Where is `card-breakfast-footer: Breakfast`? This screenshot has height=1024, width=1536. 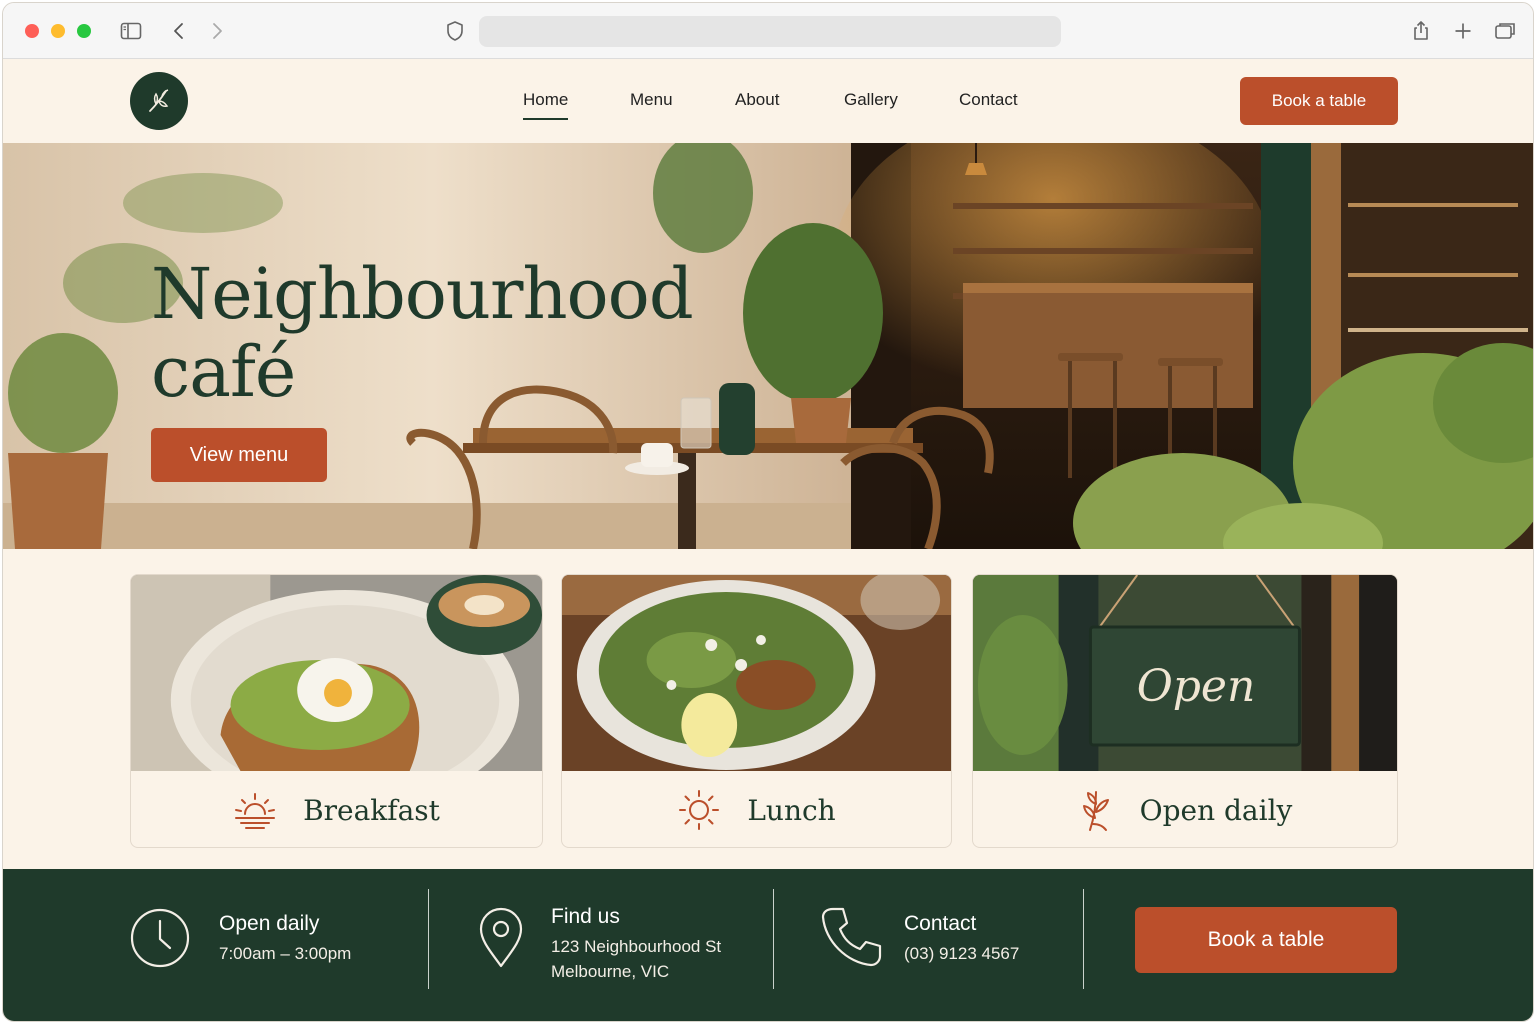
card-breakfast-footer: Breakfast is located at coordinates (336, 809).